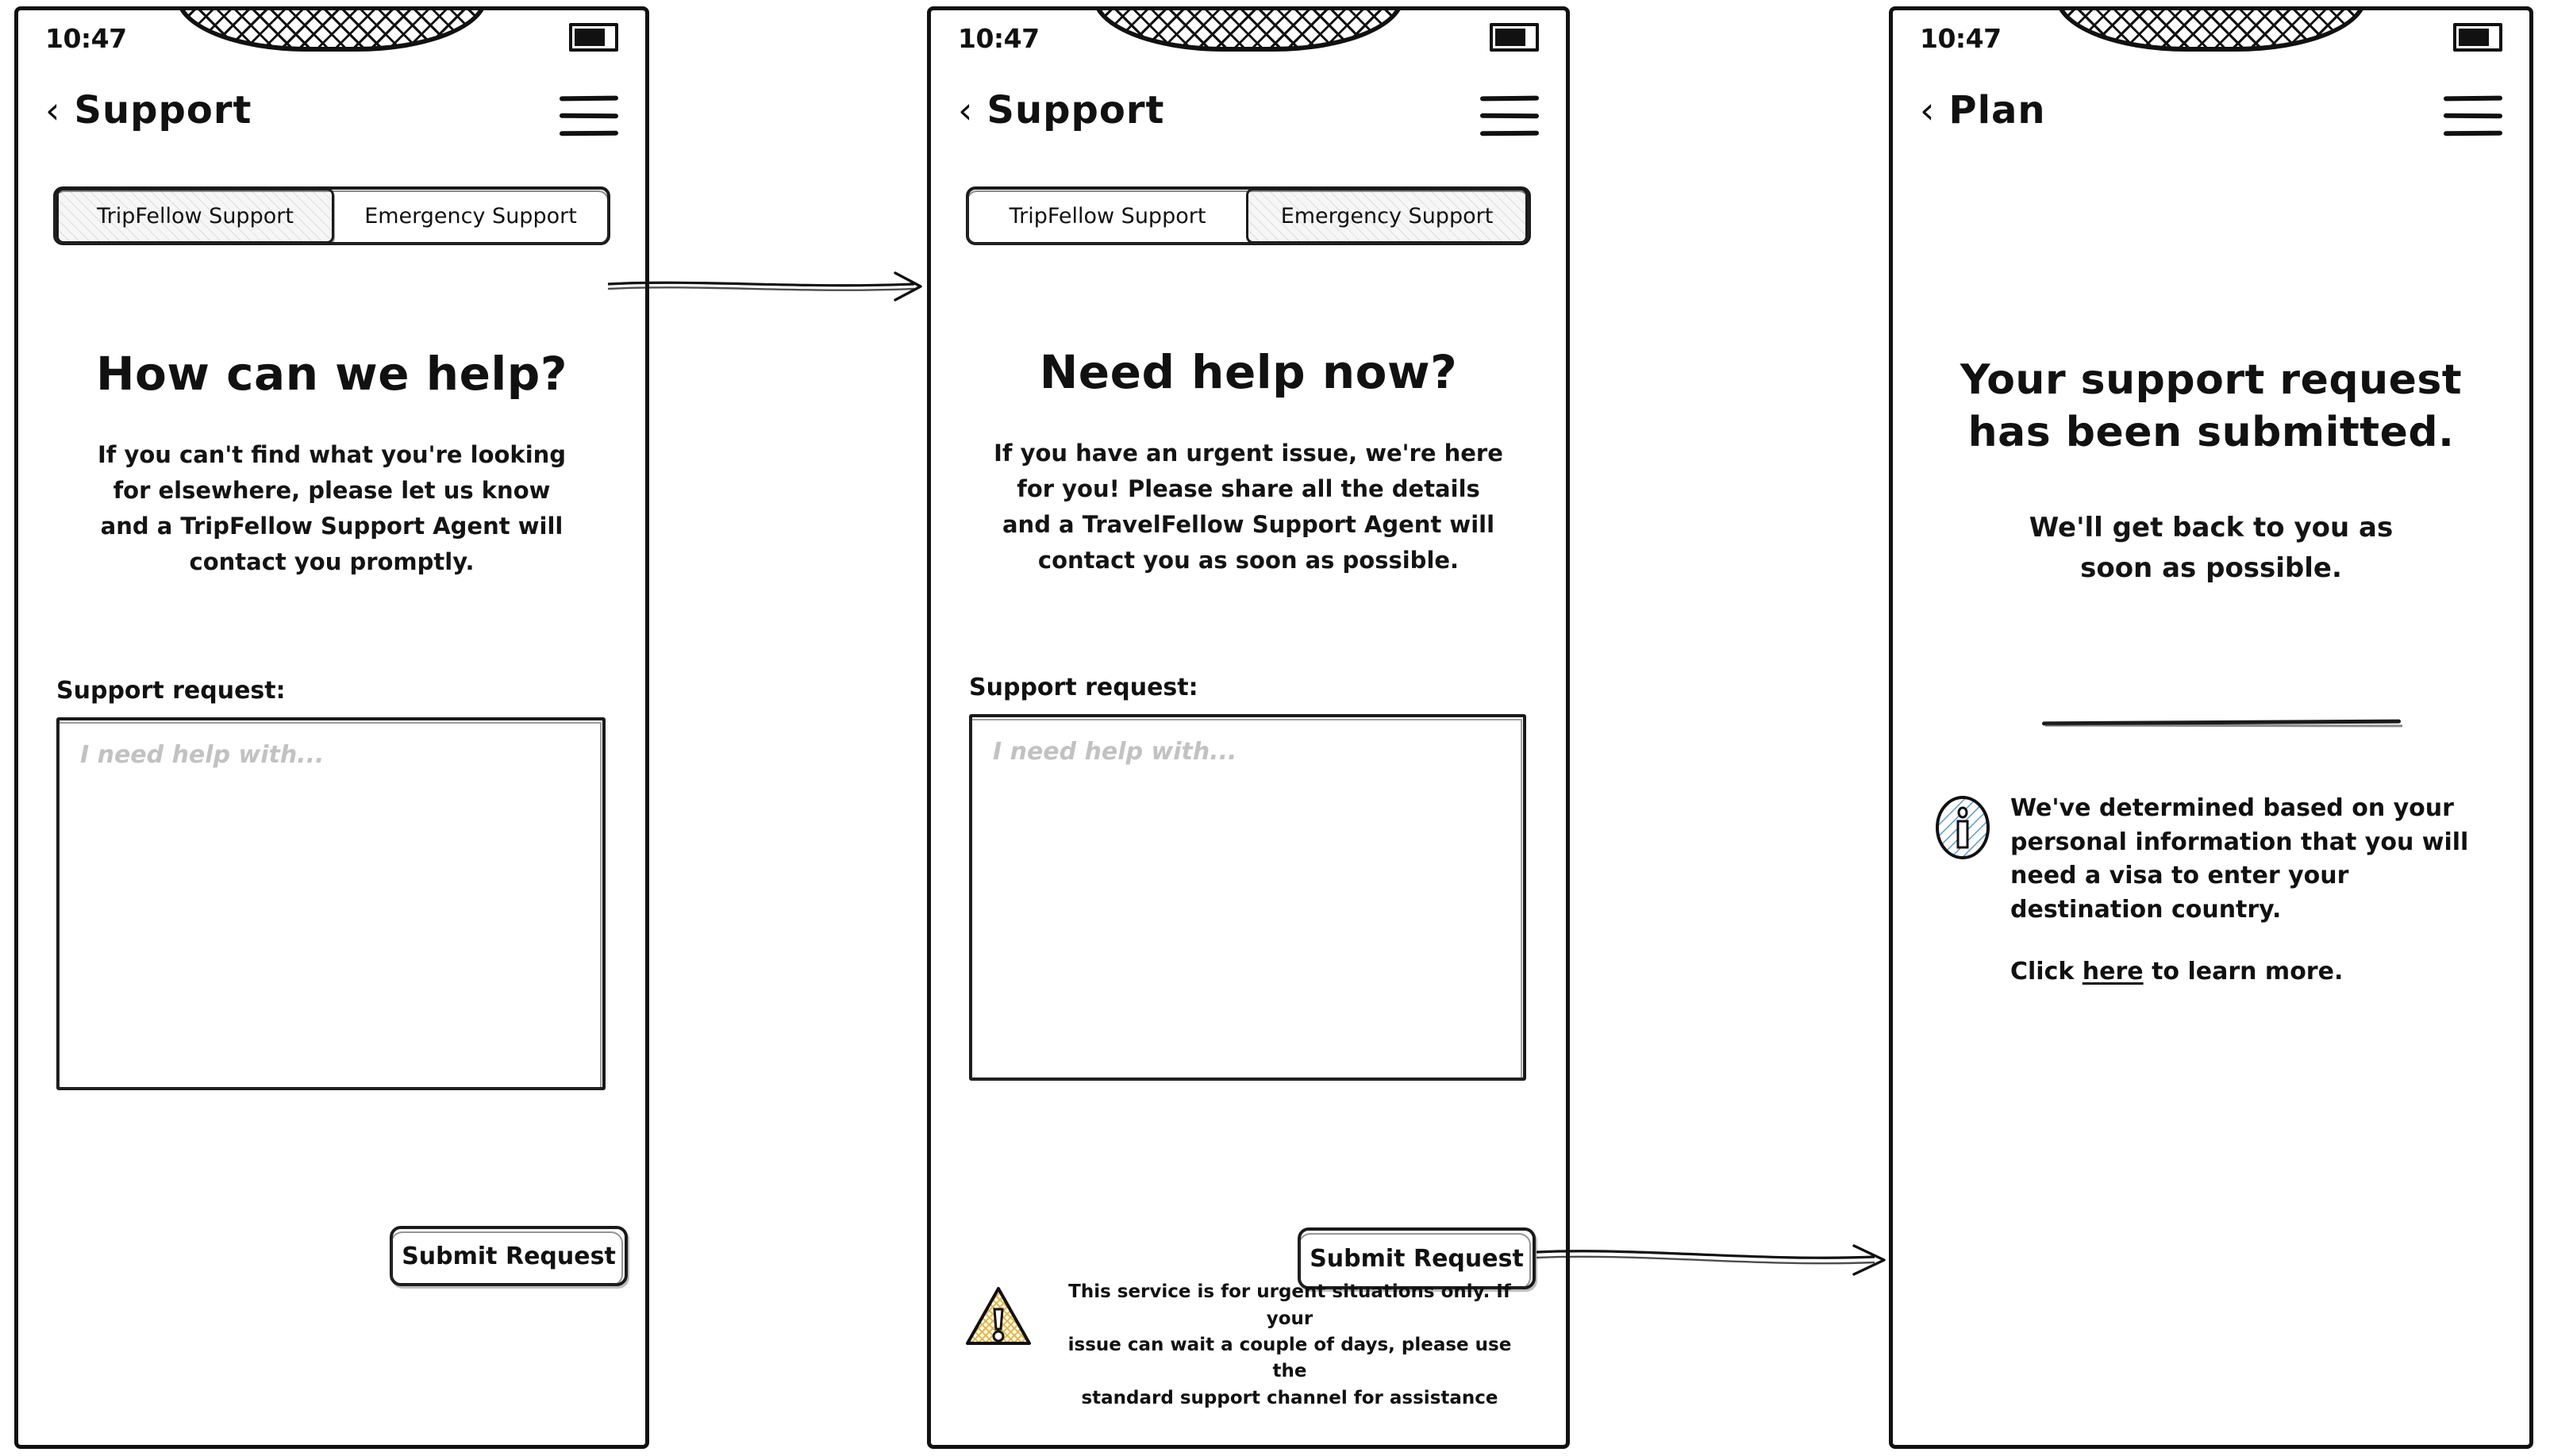 The width and height of the screenshot is (2573, 1456). I want to click on page-title: Plan, so click(1997, 110).